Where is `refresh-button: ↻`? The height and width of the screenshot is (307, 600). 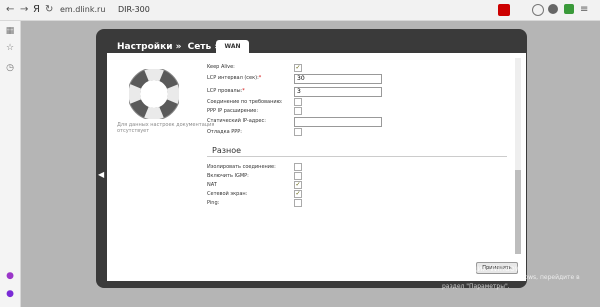
refresh-button: ↻ is located at coordinates (49, 10).